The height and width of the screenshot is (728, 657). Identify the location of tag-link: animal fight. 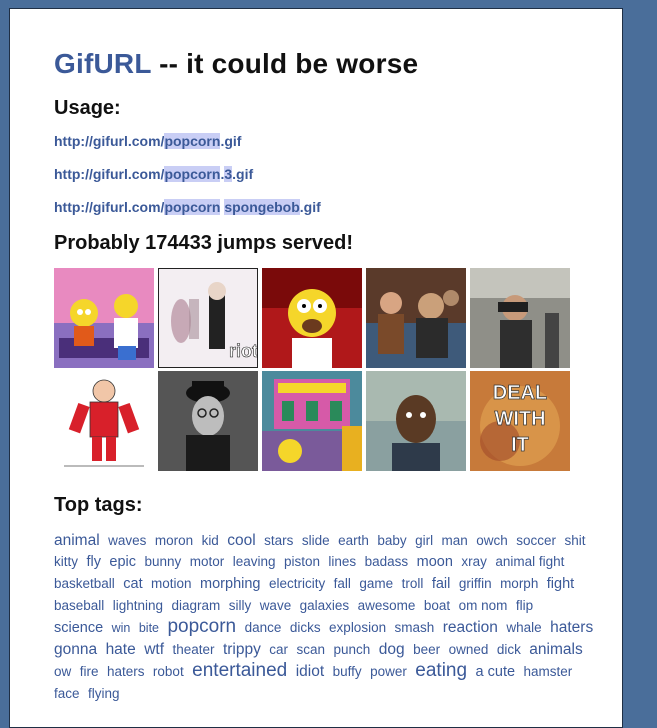
(529, 561).